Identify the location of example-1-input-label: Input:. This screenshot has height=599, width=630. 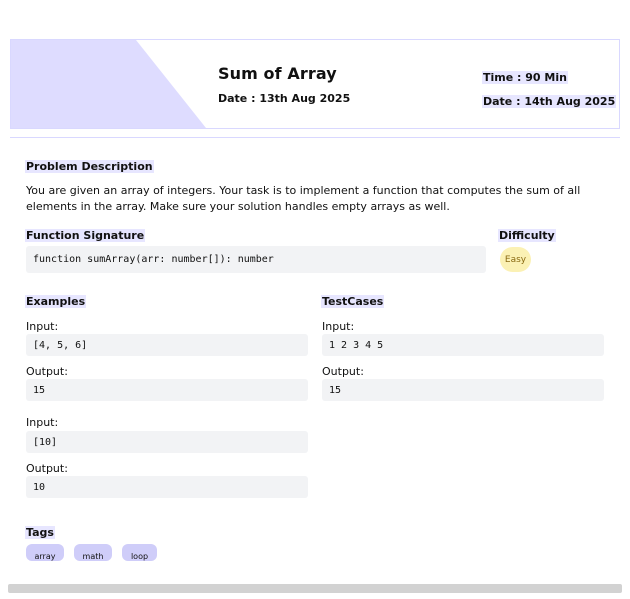
(42, 326).